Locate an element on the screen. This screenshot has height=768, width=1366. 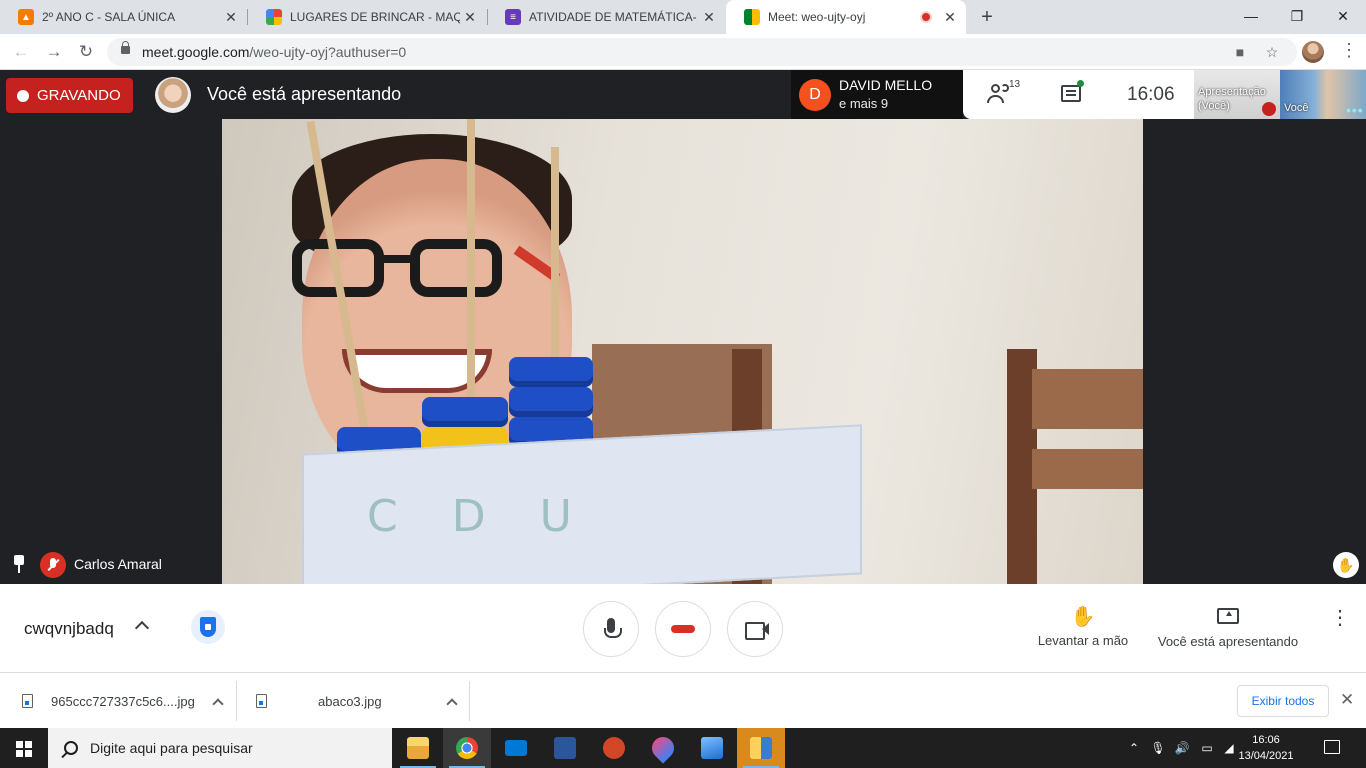
present-button: Você está apresentando is located at coordinates (1228, 626).